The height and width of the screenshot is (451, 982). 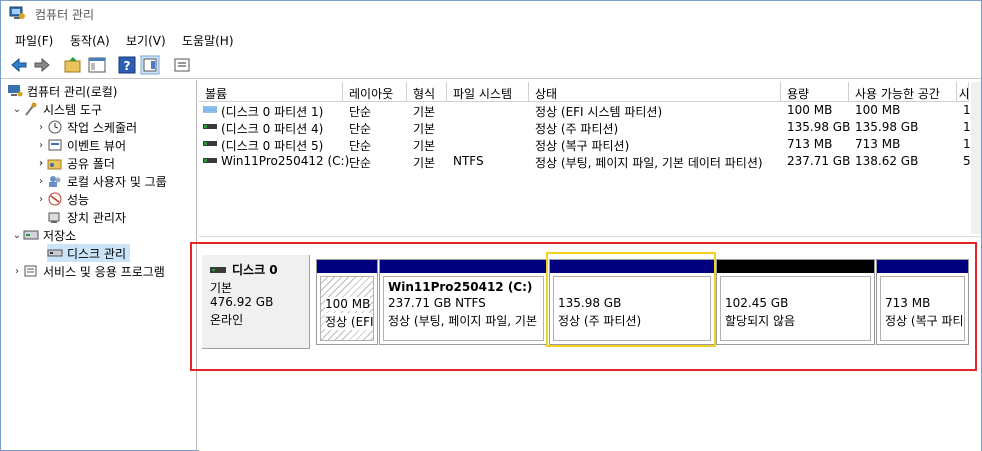 I want to click on tree-label: 장치 관리자, so click(x=97, y=217).